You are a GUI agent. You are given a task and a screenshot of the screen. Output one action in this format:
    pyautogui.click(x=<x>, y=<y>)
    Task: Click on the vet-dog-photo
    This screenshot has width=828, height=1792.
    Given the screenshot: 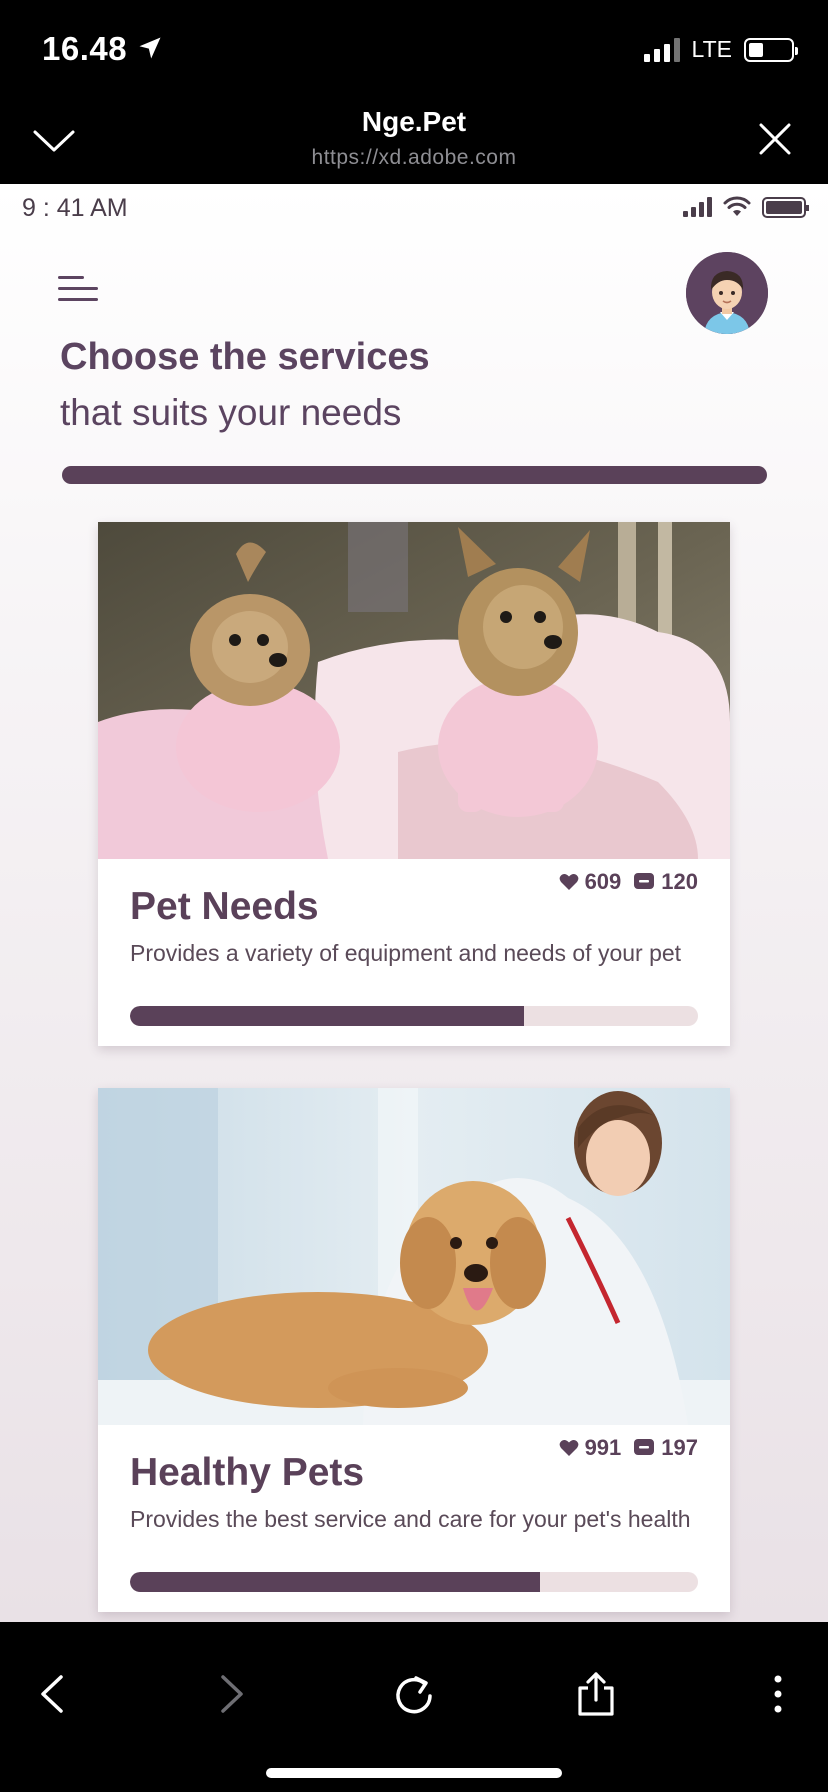 What is the action you would take?
    pyautogui.click(x=414, y=1256)
    